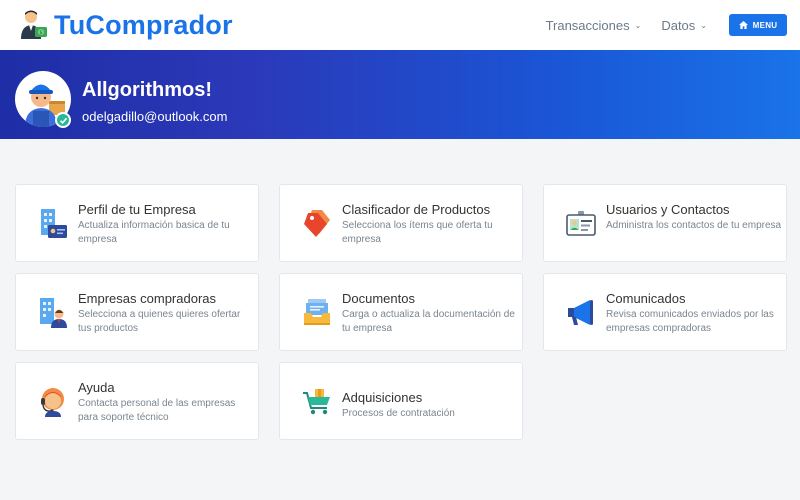 The width and height of the screenshot is (800, 500). I want to click on nav-transacciones: Transacciones ⌄, so click(594, 25).